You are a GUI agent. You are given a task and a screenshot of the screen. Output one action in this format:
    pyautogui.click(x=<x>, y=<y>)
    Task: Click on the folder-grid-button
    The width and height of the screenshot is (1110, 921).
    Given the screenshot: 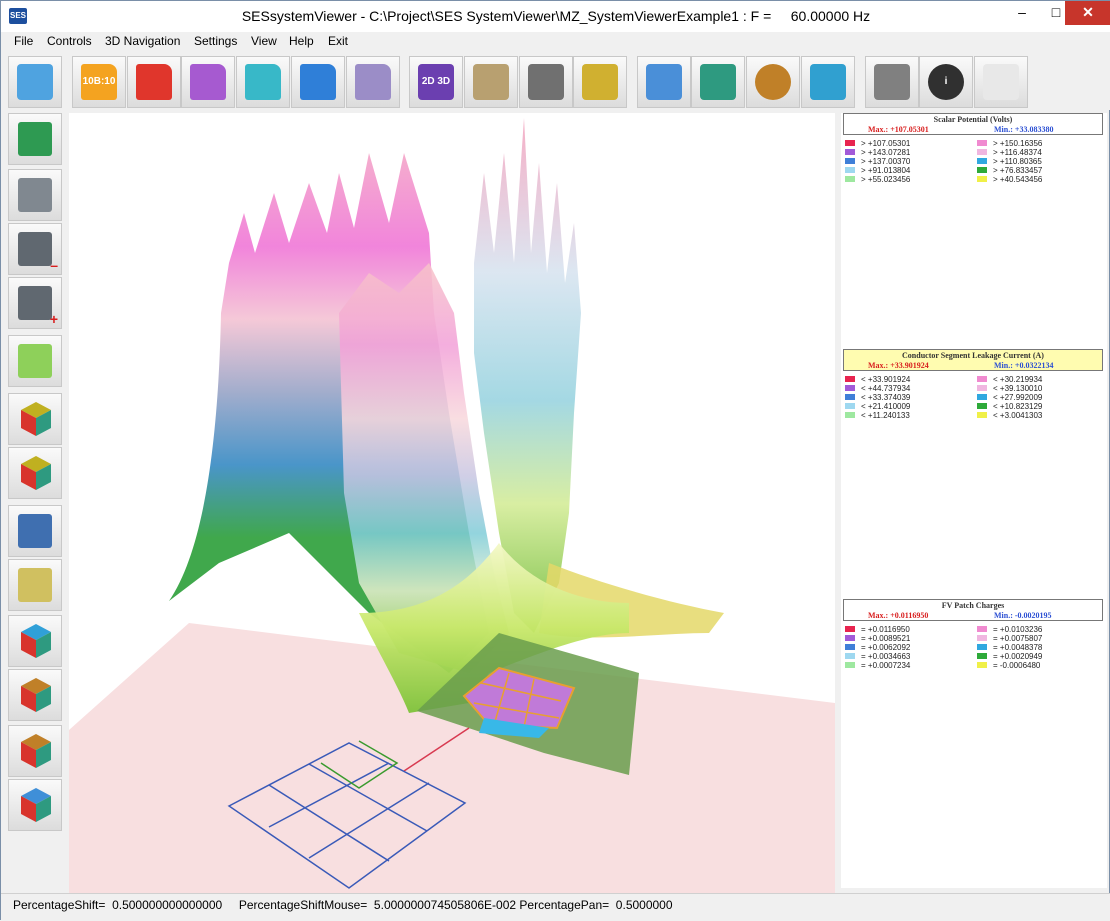 What is the action you would take?
    pyautogui.click(x=373, y=82)
    